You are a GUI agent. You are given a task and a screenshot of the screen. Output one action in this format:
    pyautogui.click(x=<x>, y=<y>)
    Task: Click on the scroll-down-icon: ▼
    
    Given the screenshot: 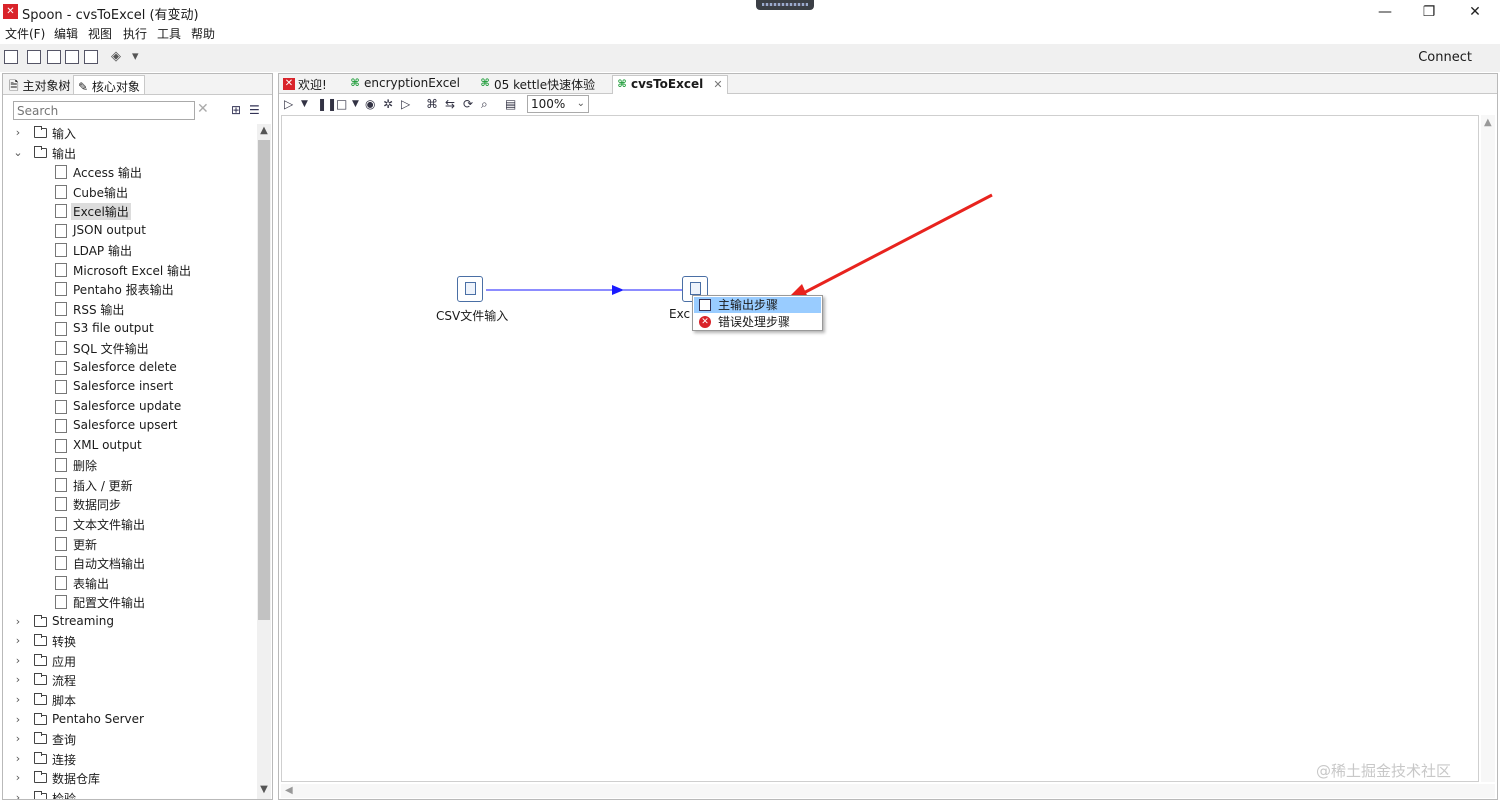 What is the action you would take?
    pyautogui.click(x=264, y=789)
    